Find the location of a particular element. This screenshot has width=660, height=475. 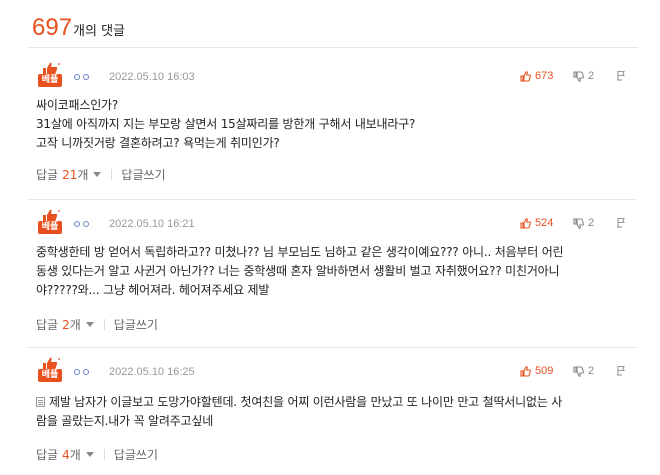

like-button: 524 is located at coordinates (536, 223).